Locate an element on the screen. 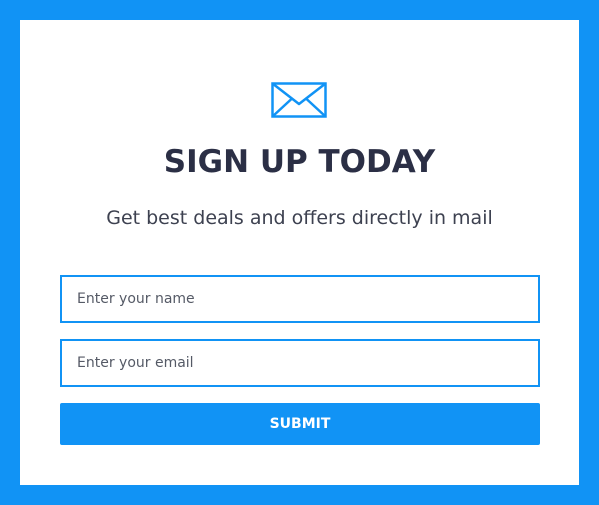  submit-button: SUBMIT is located at coordinates (300, 424).